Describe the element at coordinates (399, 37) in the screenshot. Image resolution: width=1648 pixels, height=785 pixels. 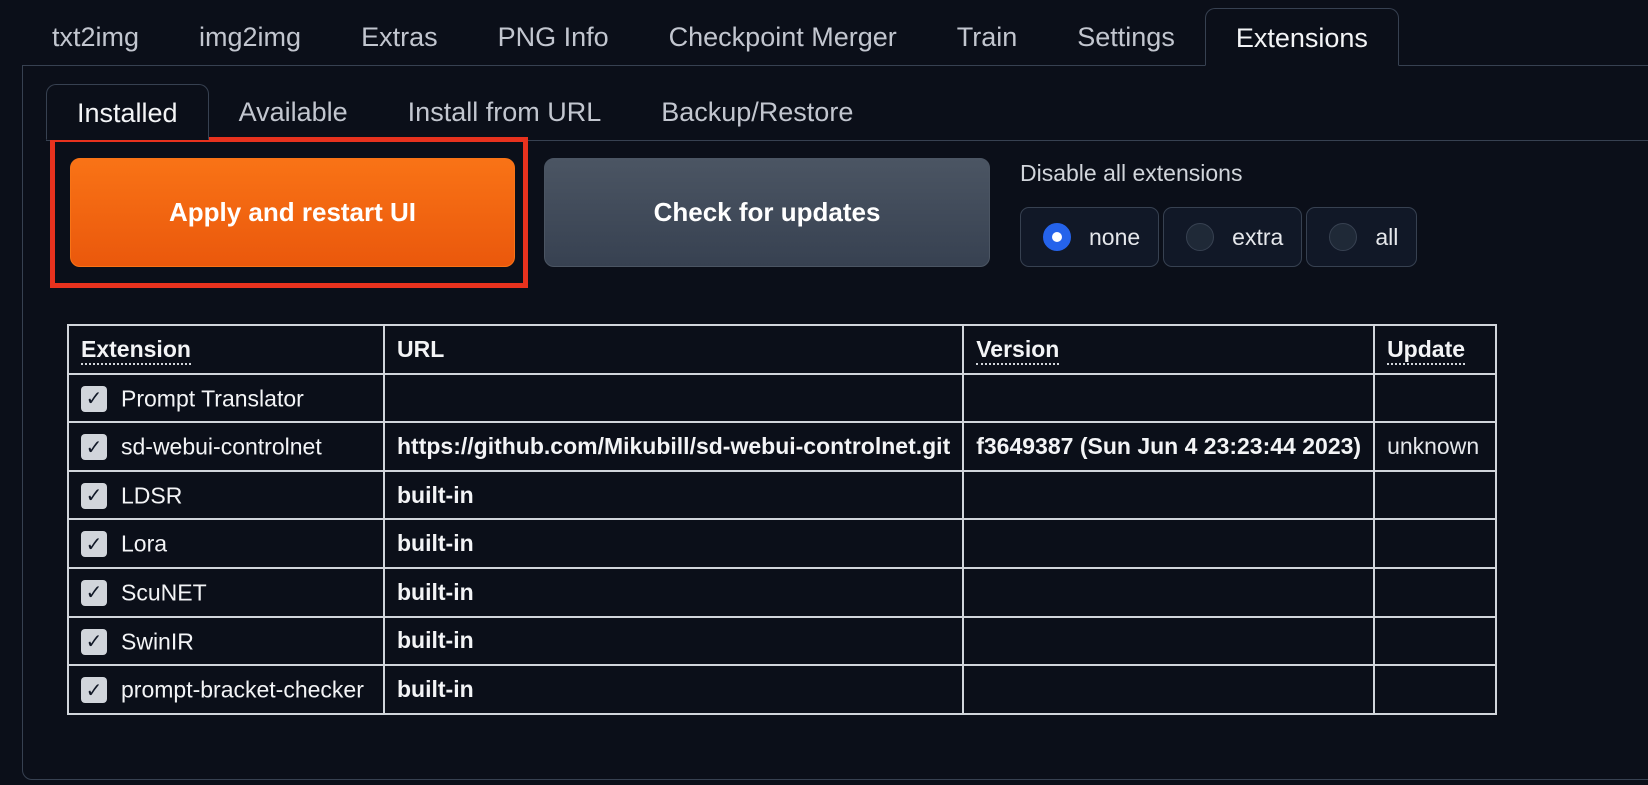
I see `tab-extras: Extras` at that location.